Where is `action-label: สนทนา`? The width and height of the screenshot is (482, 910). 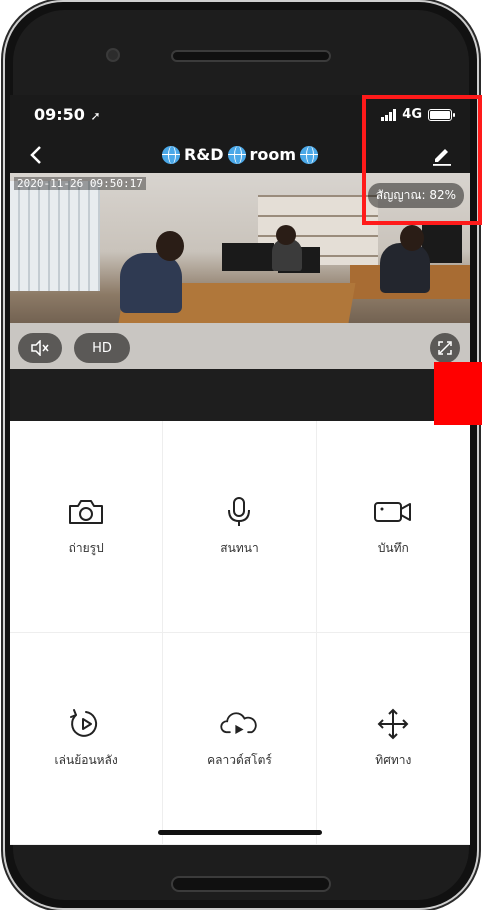 action-label: สนทนา is located at coordinates (239, 548).